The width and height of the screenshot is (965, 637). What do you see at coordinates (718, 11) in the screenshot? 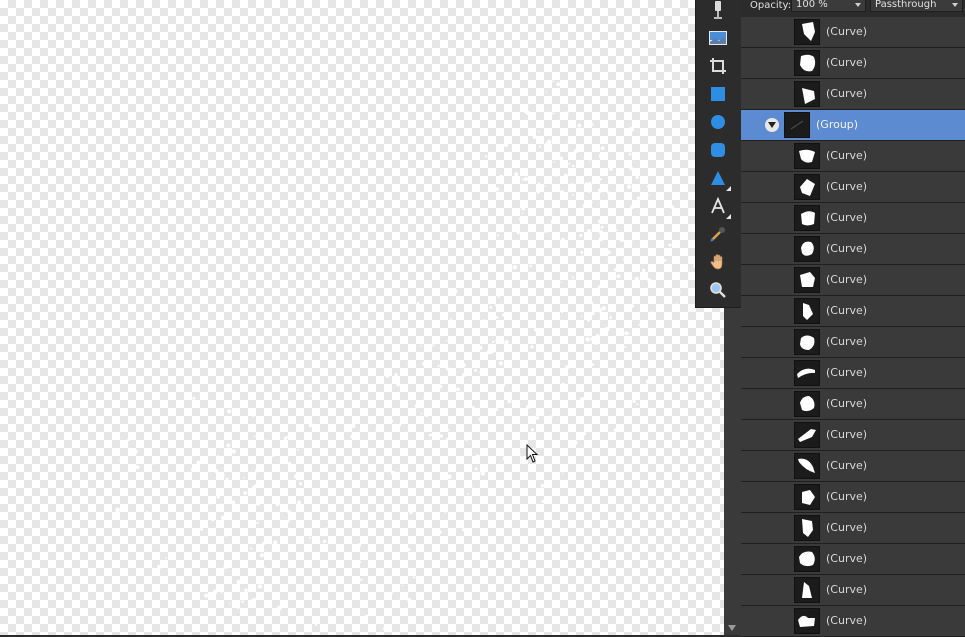
I see `pointer-tool-icon` at bounding box center [718, 11].